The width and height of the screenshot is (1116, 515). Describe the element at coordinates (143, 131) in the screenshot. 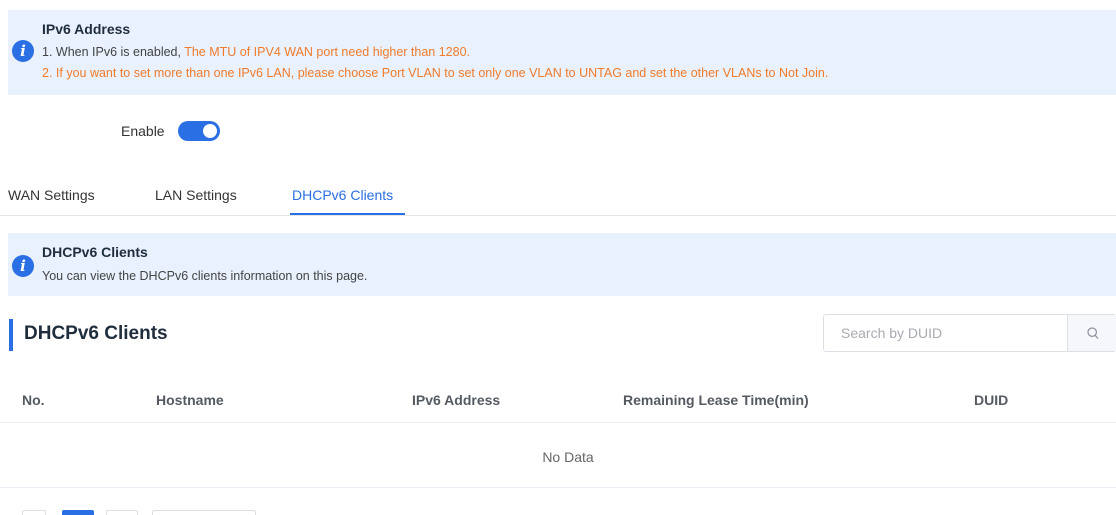

I see `enable-label: Enable` at that location.